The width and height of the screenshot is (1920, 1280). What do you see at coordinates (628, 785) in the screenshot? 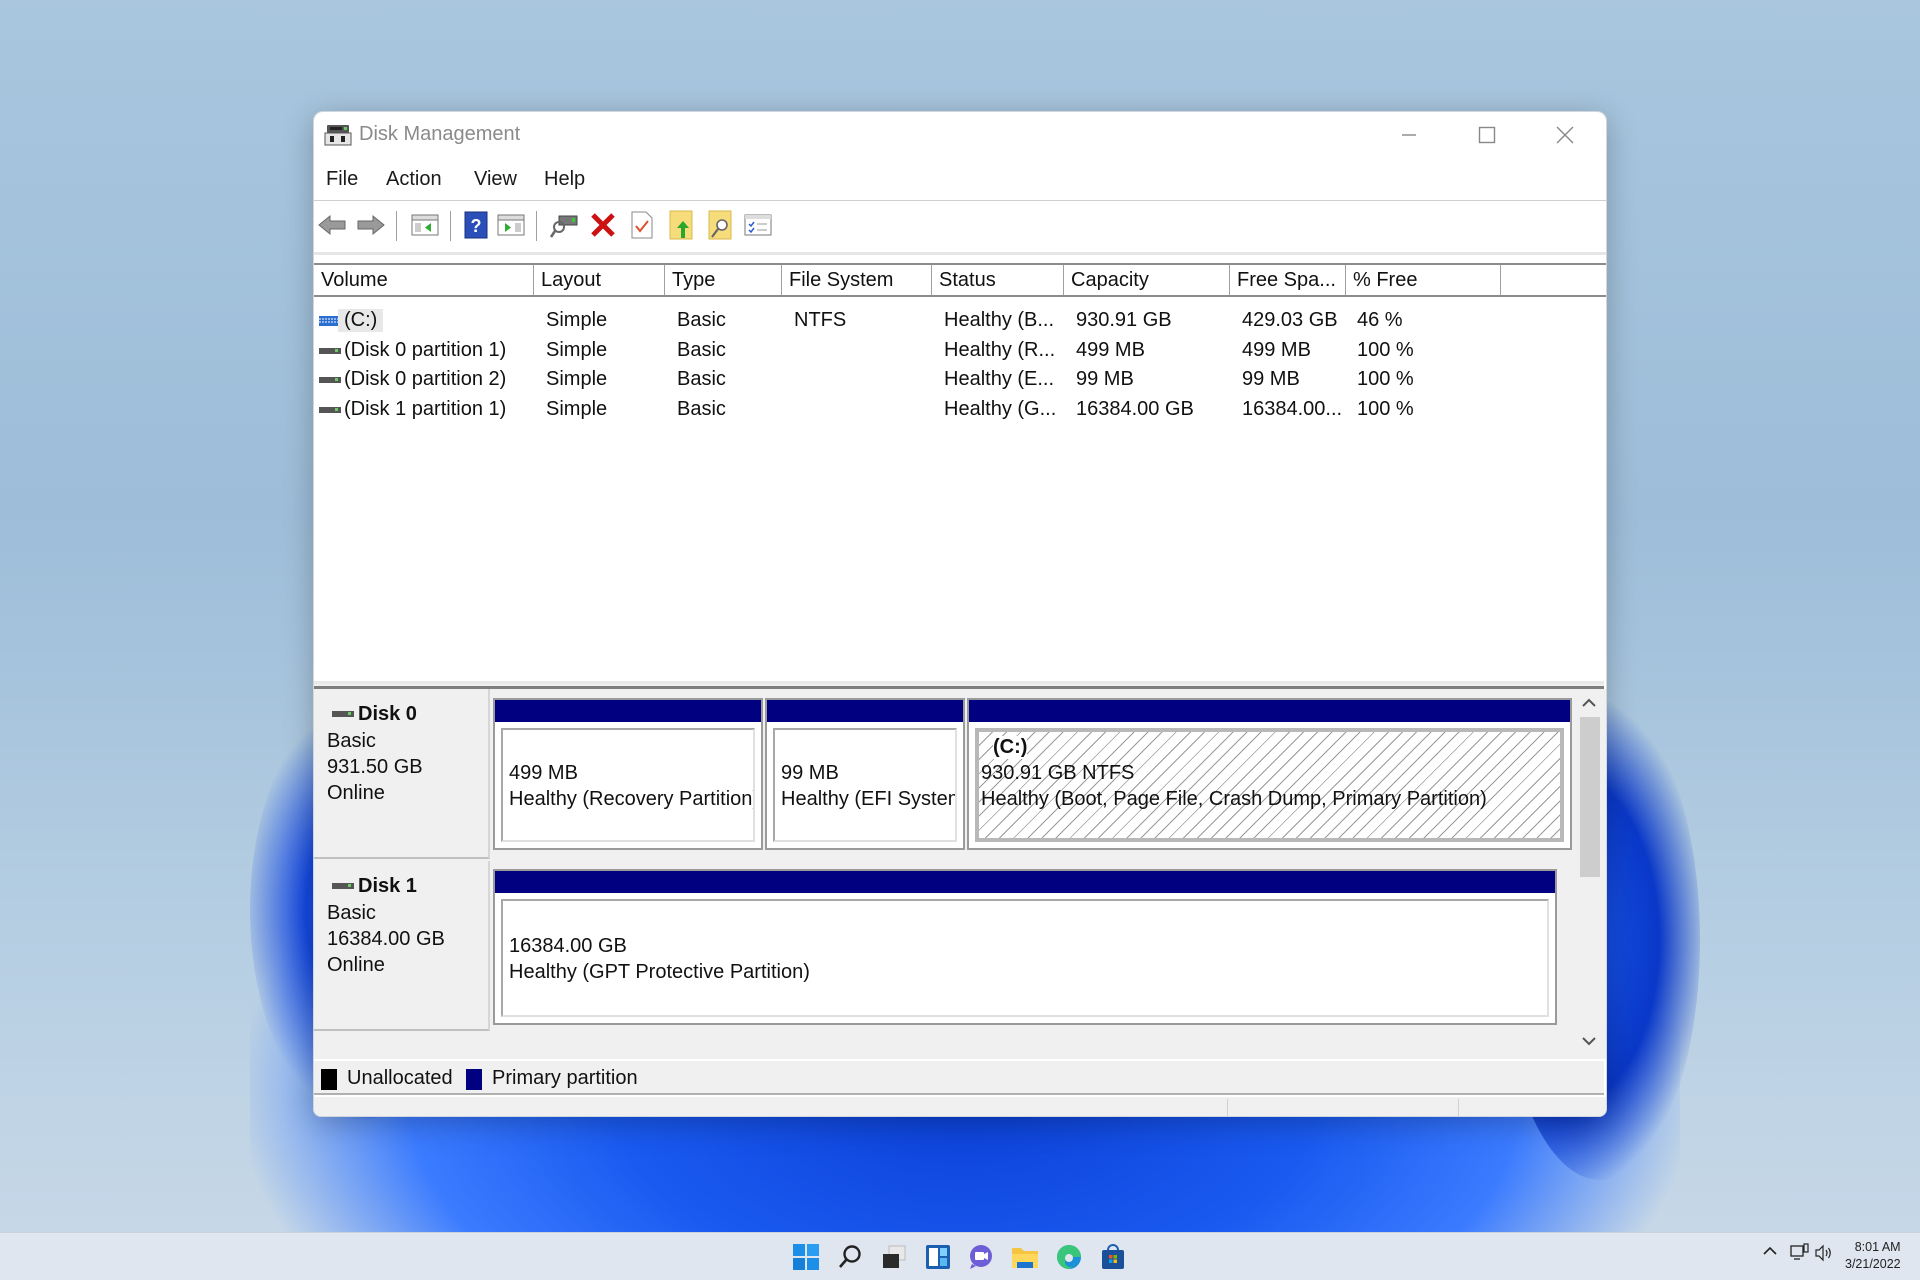
I see `partition-body: 499 MB Healthy (Recovery Partition)` at bounding box center [628, 785].